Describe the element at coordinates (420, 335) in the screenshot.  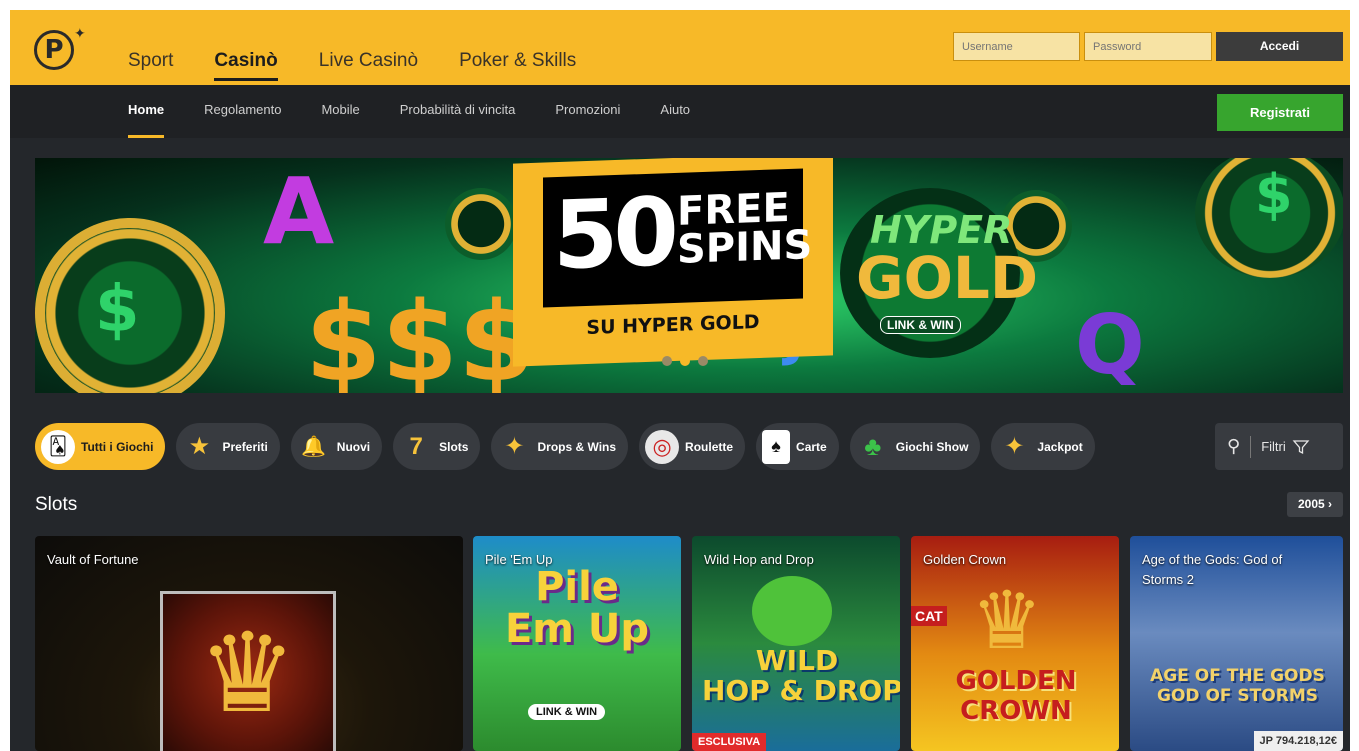
I see `gold-dollar-icon: $$$` at that location.